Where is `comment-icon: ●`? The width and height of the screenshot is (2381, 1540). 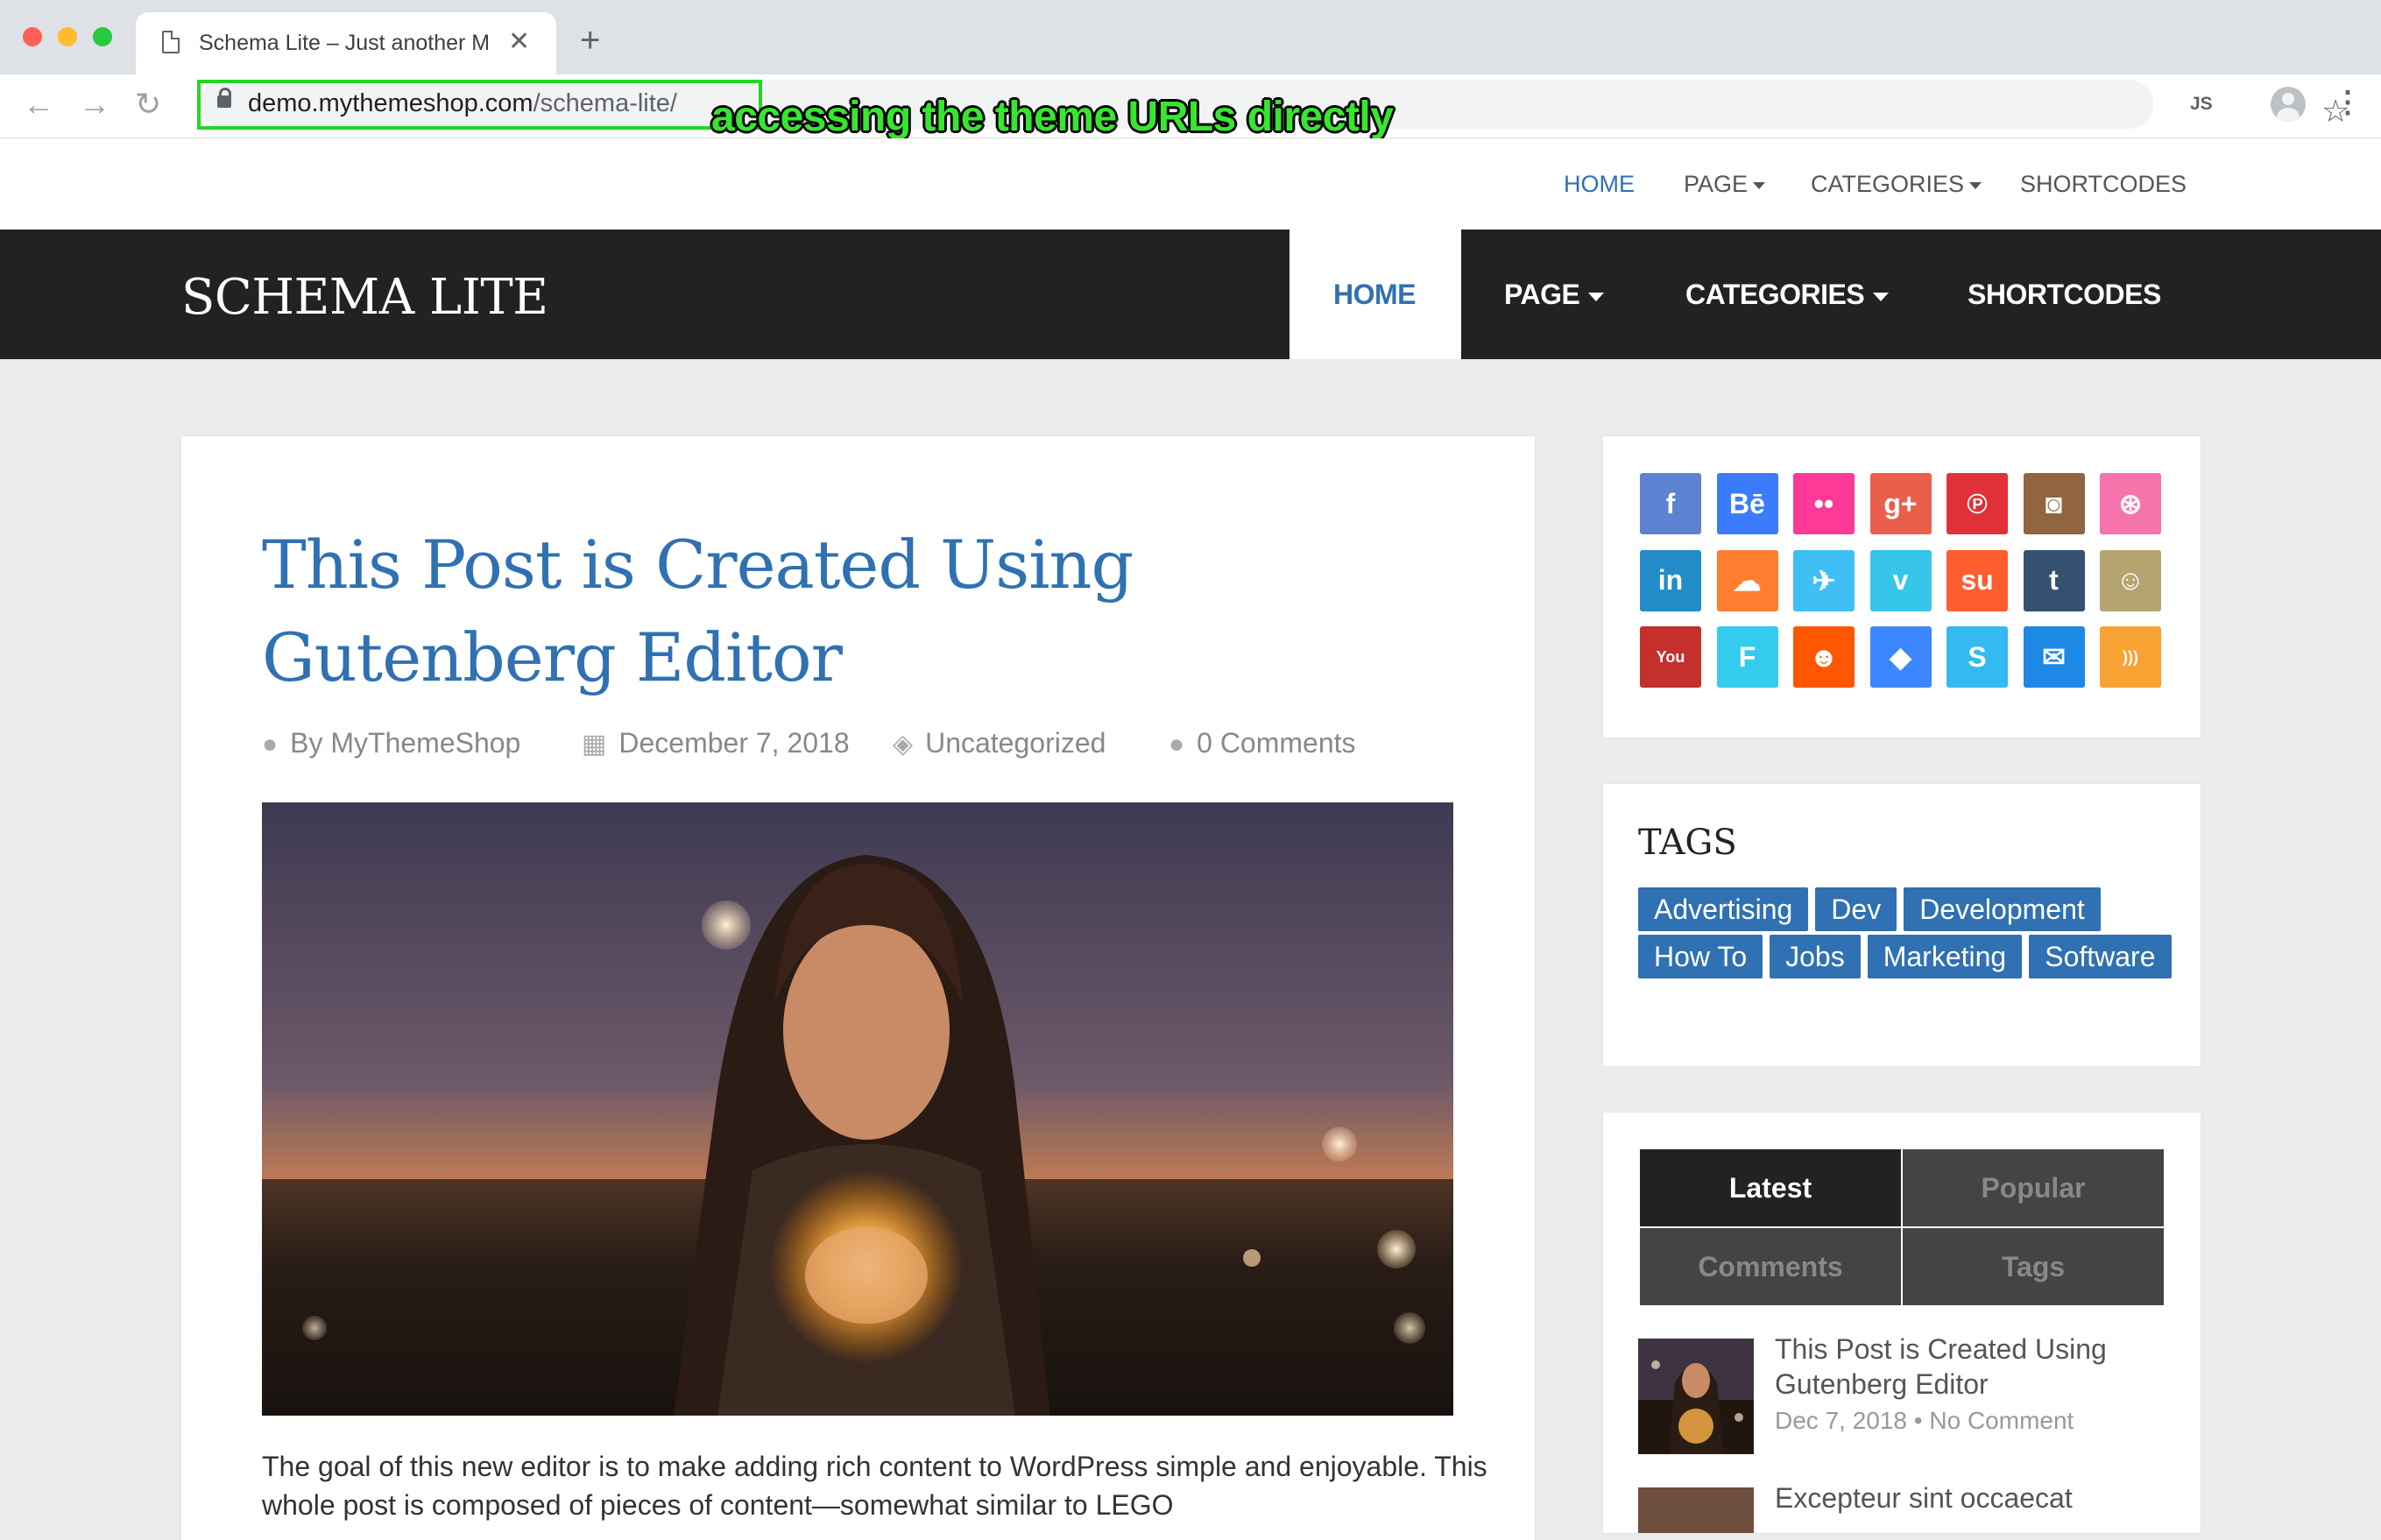
comment-icon: ● is located at coordinates (1177, 745).